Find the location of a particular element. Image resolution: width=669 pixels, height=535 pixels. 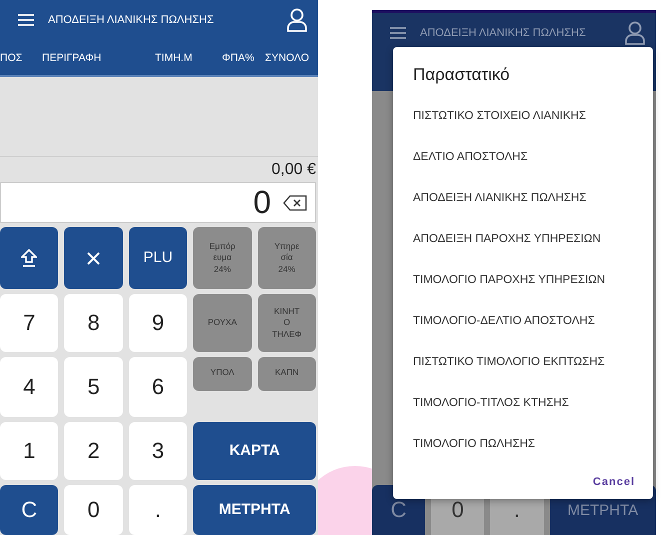

menu-icon is located at coordinates (398, 33).